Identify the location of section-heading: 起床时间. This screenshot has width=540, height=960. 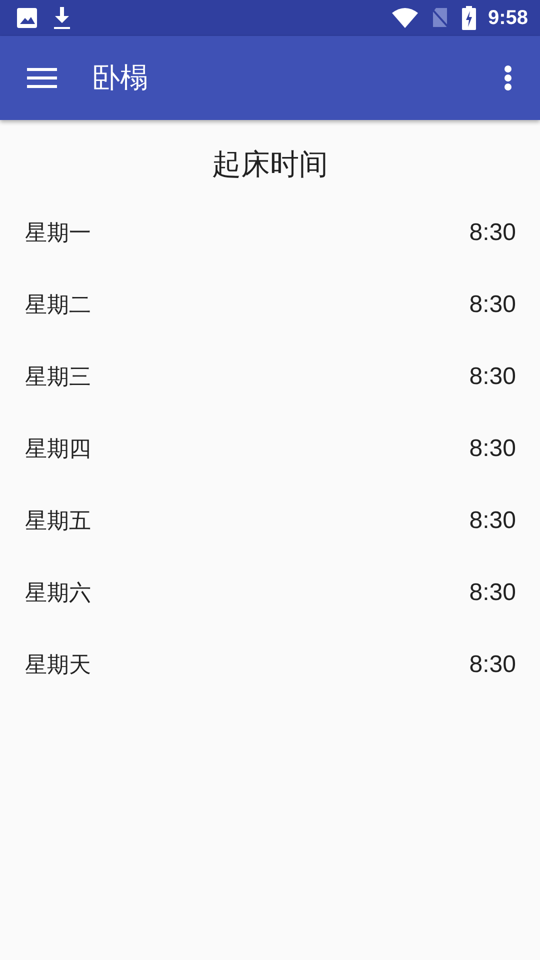
(270, 164).